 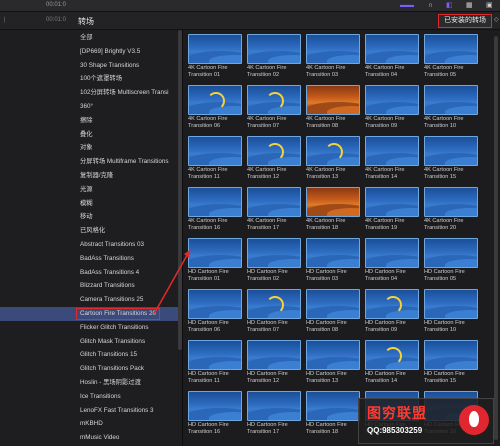 I want to click on transition-tile: HD Cartoon Fire Transition 02, so click(x=275, y=260).